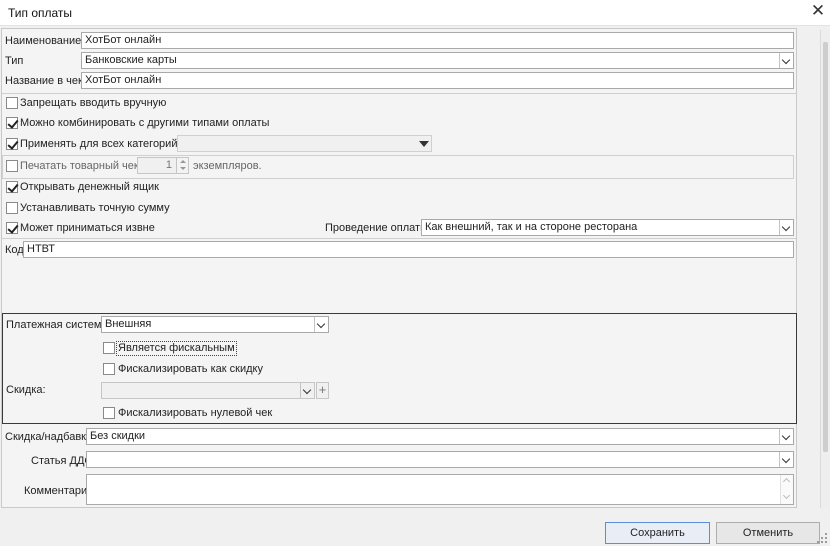 The image size is (830, 546). What do you see at coordinates (47, 81) in the screenshot?
I see `receipt-name-label: Название в чеке` at bounding box center [47, 81].